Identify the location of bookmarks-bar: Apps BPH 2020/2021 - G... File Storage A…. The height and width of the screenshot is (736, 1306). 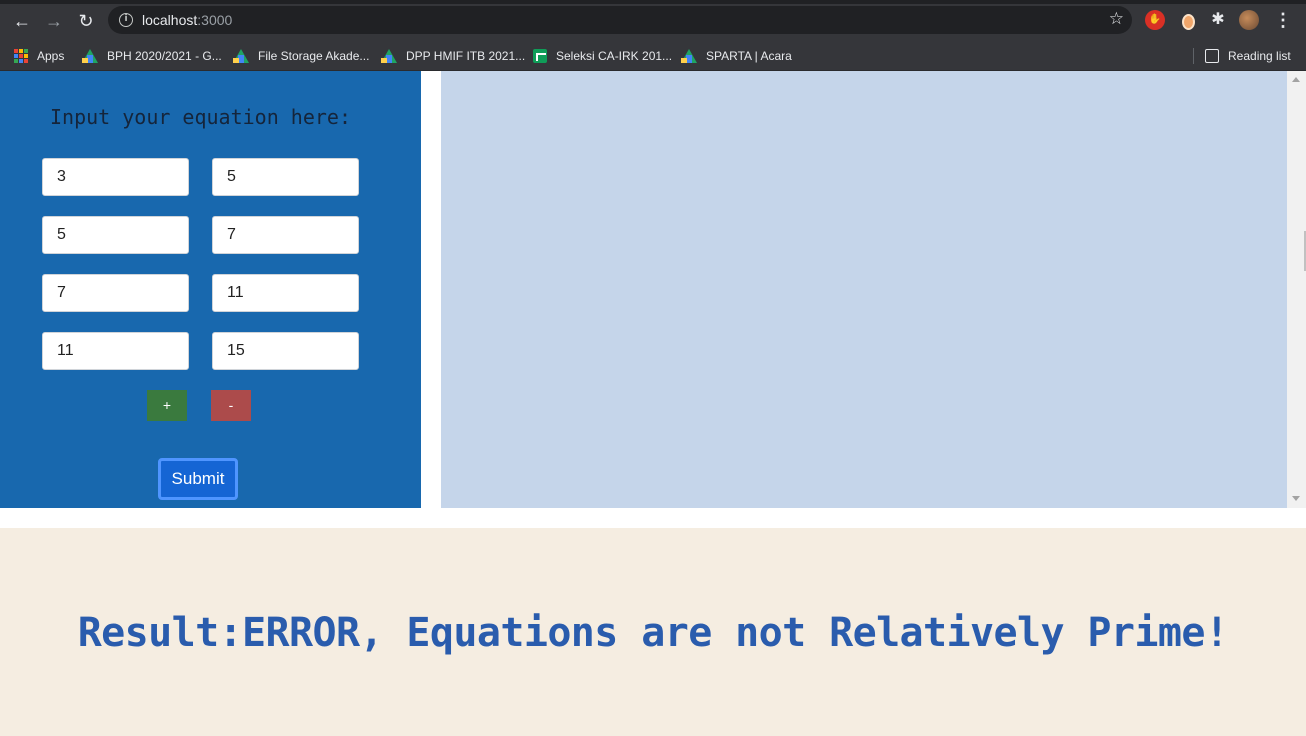
(653, 55).